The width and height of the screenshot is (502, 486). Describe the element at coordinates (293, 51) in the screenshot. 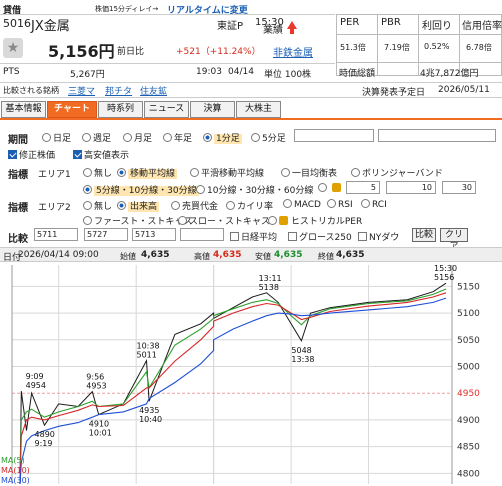

I see `sector-link: 非鉄金属` at that location.